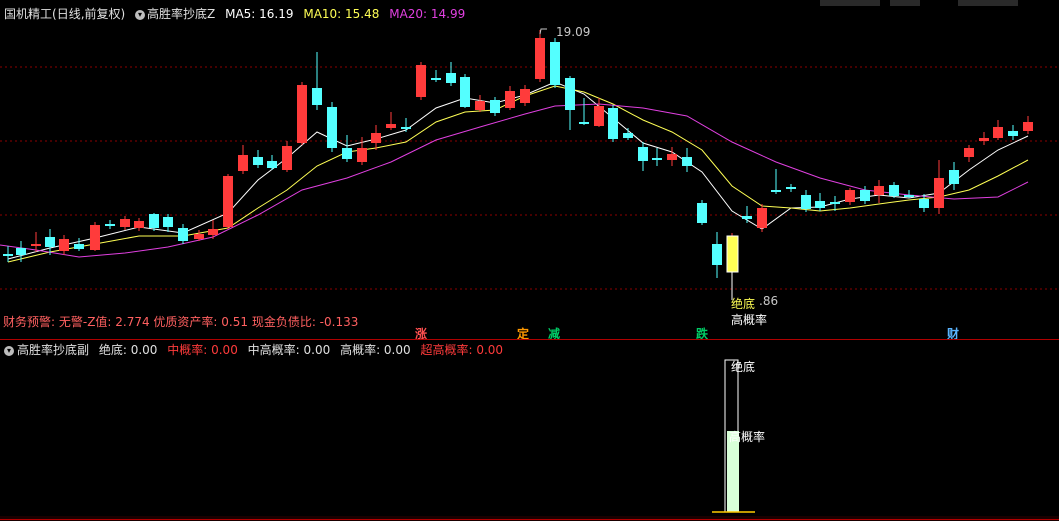  Describe the element at coordinates (181, 14) in the screenshot. I see `indicator-name: 高胜率抄底Z` at that location.